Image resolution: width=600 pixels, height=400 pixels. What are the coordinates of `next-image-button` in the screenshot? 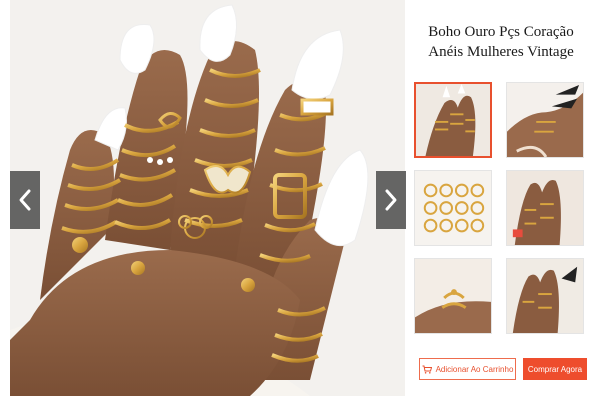 It's located at (391, 200).